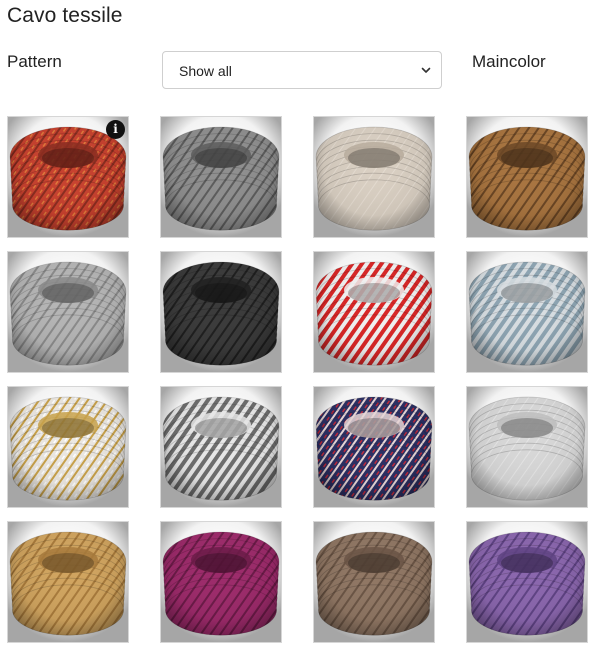  Describe the element at coordinates (65, 15) in the screenshot. I see `page-title: Cavo tessile` at that location.